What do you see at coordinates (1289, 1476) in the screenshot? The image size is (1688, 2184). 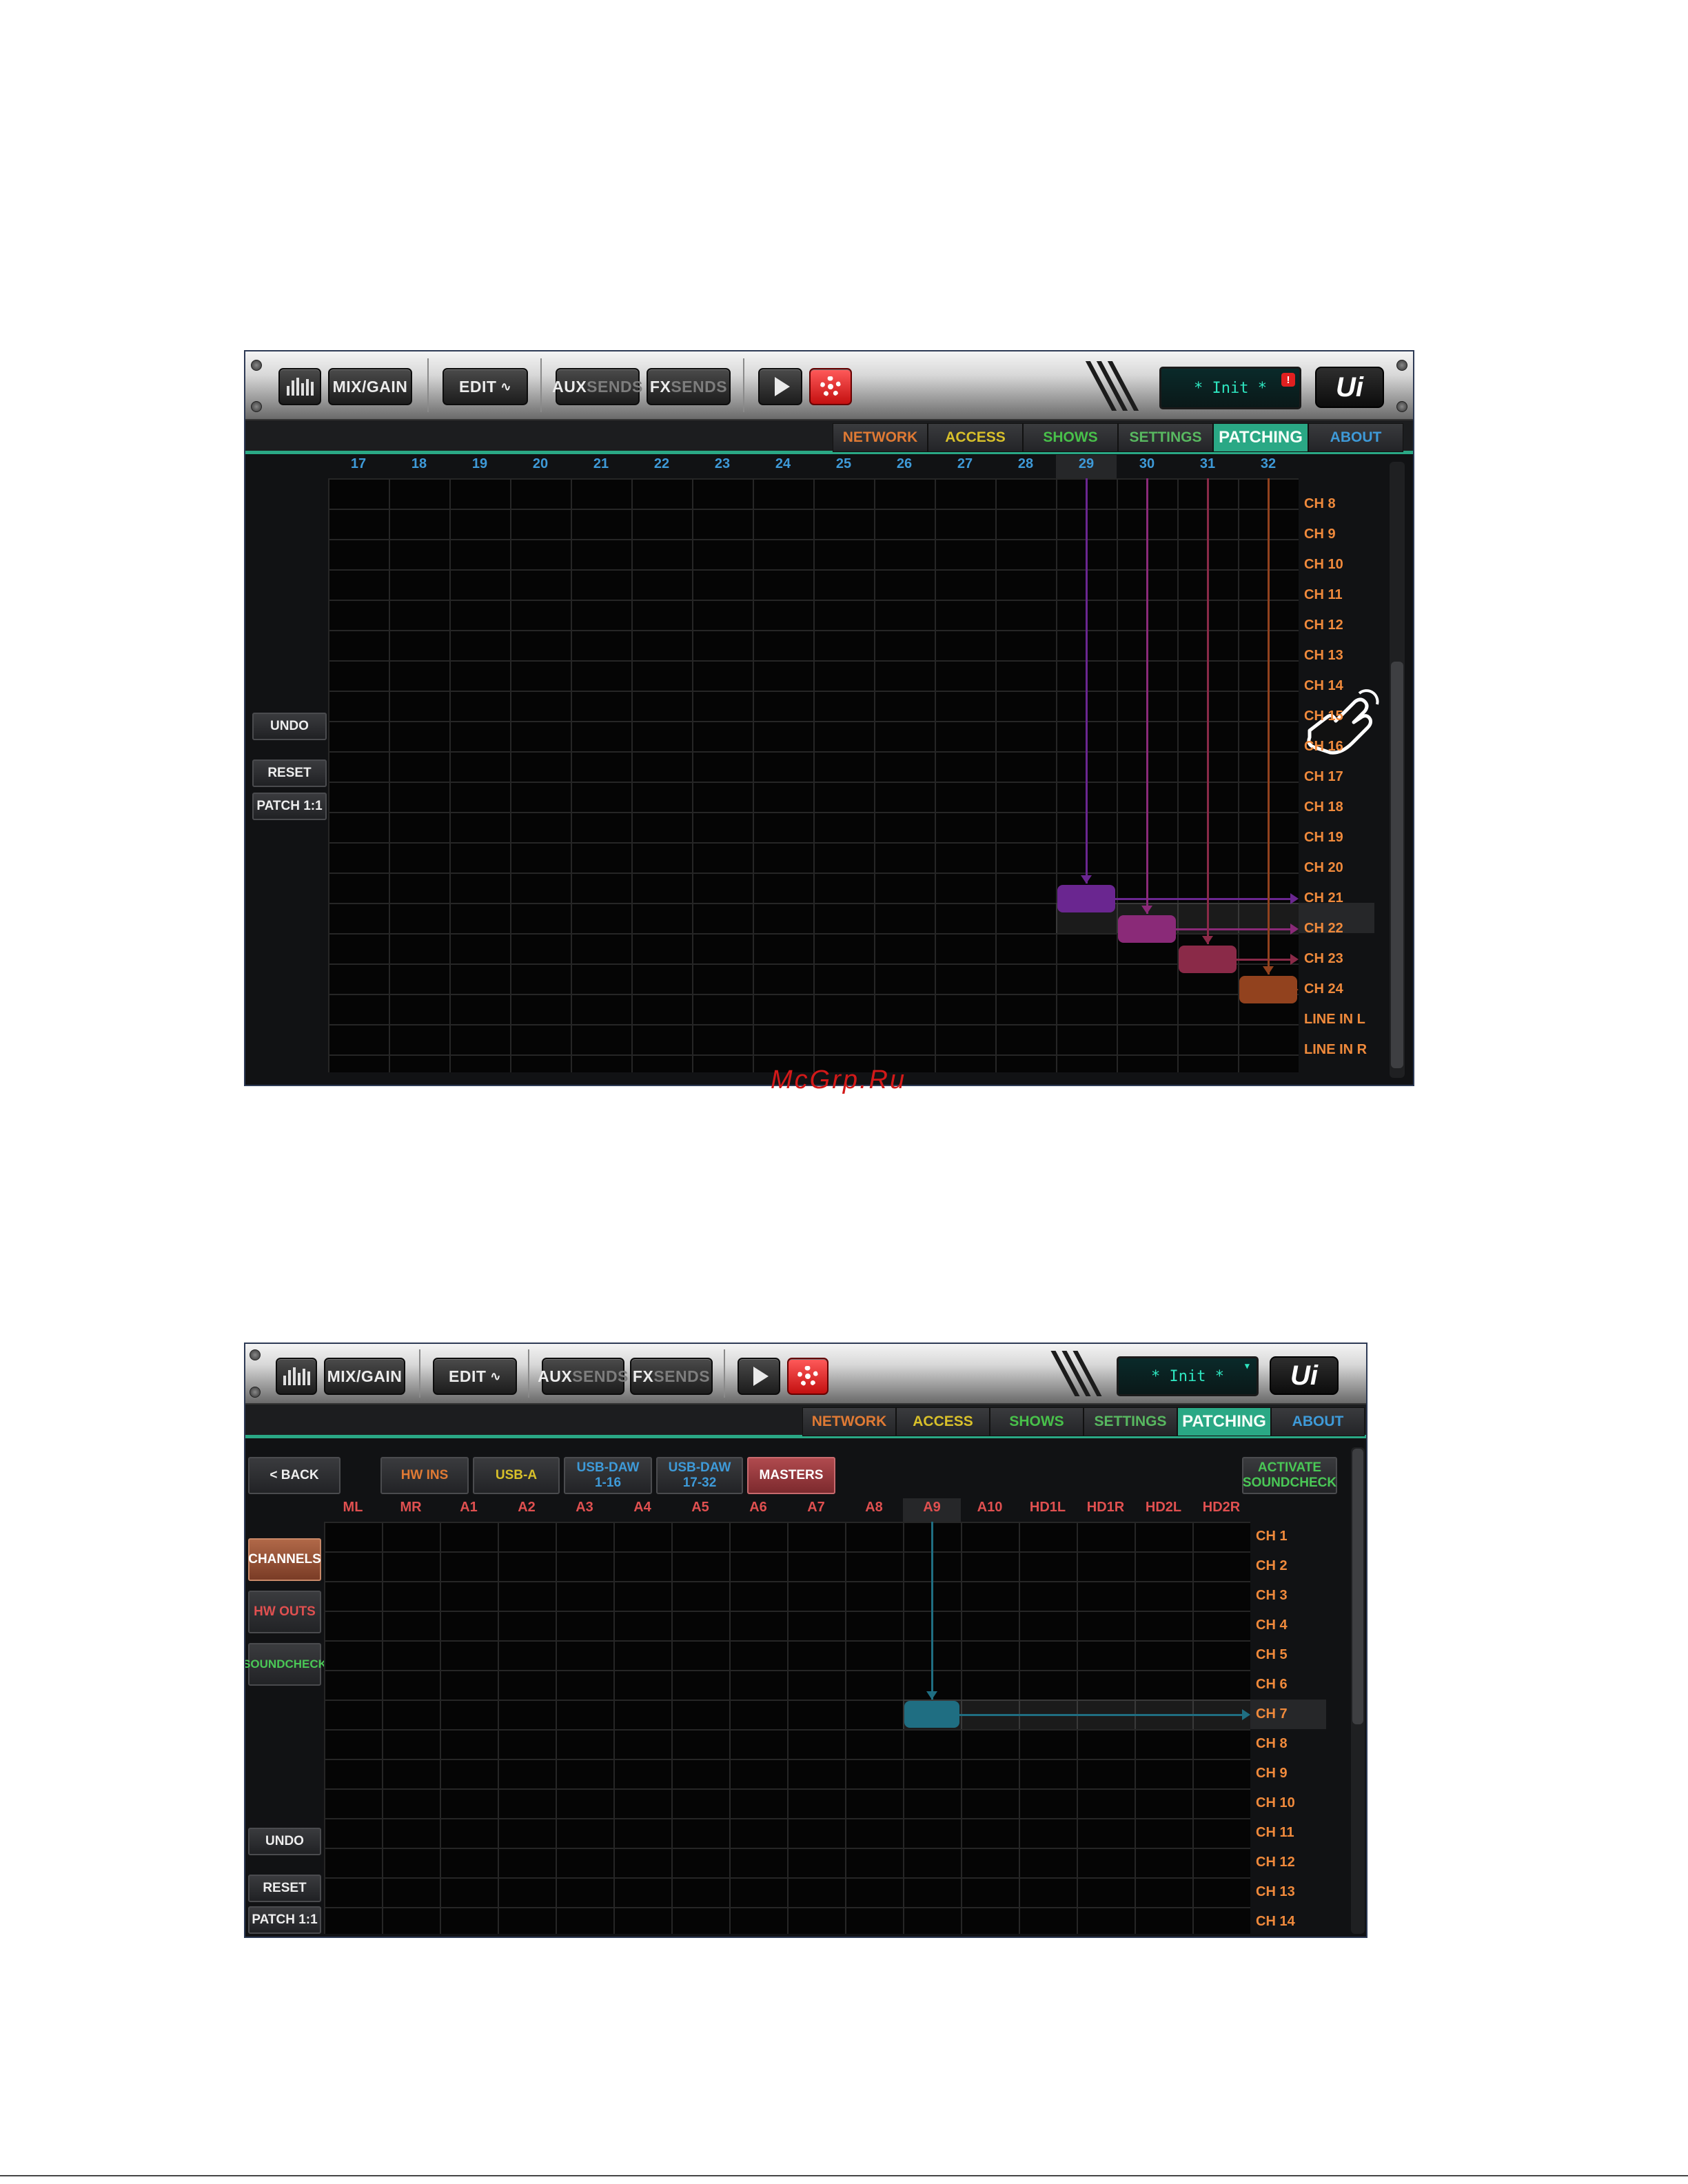 I see `activate-soundcheck-button: ACTIVATE SOUNDCHECK` at bounding box center [1289, 1476].